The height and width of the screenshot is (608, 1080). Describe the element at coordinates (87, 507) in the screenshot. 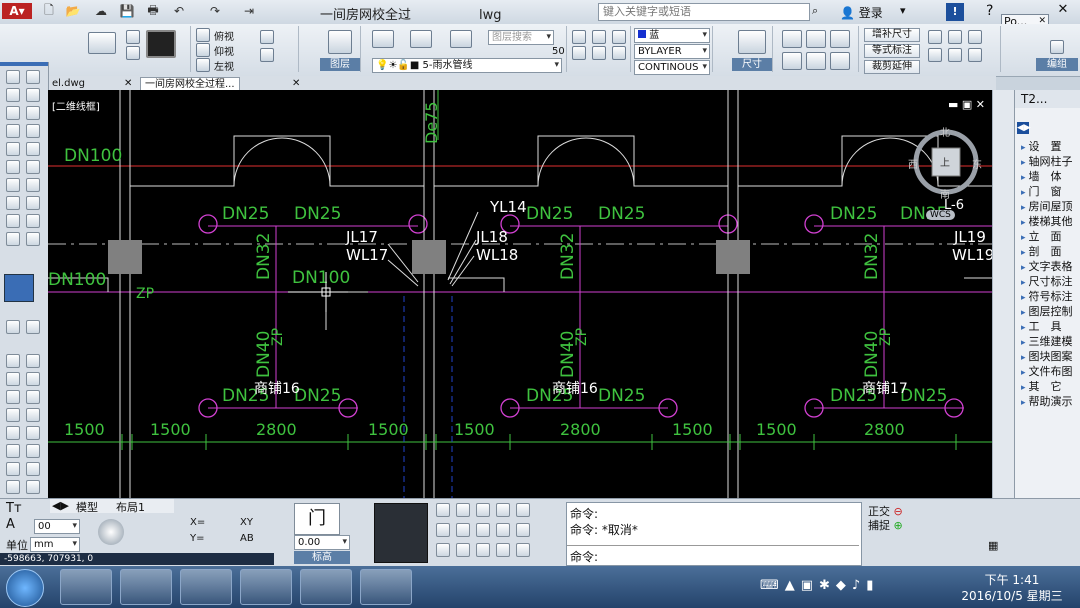

I see `tab-model: 模型` at that location.